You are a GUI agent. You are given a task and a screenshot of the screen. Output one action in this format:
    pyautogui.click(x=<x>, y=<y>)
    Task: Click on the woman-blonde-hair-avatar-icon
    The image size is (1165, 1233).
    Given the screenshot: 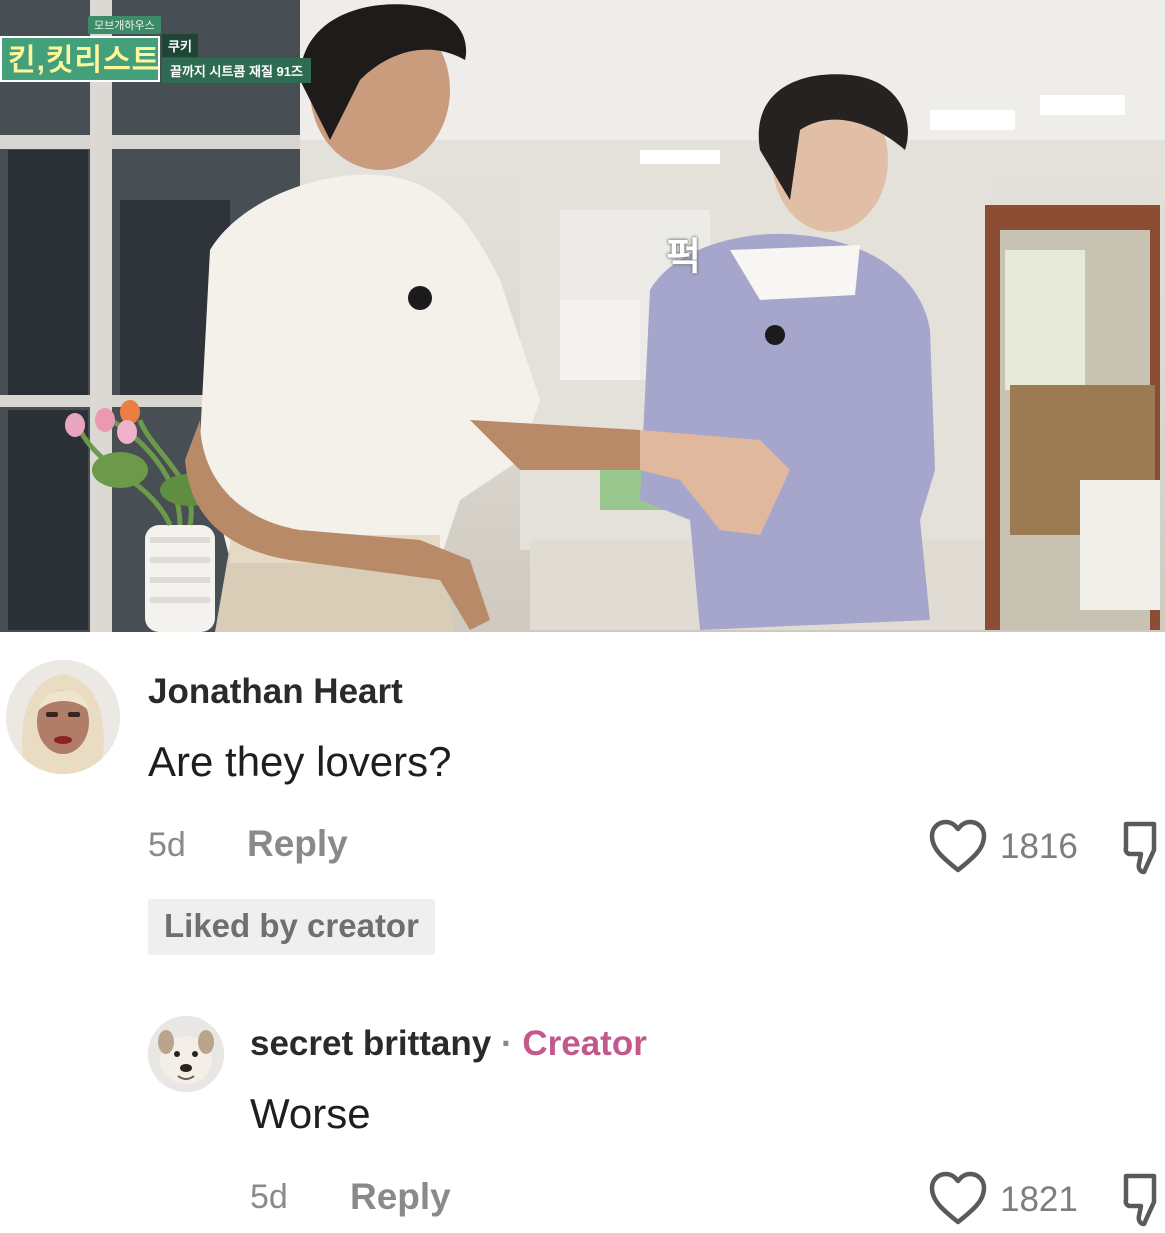 What is the action you would take?
    pyautogui.click(x=63, y=717)
    